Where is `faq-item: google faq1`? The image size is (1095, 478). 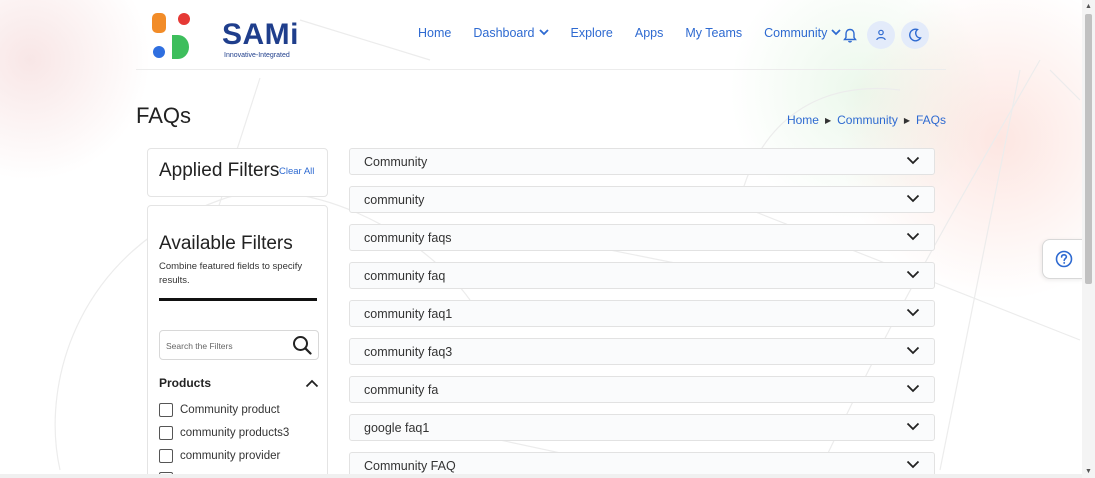 faq-item: google faq1 is located at coordinates (642, 427).